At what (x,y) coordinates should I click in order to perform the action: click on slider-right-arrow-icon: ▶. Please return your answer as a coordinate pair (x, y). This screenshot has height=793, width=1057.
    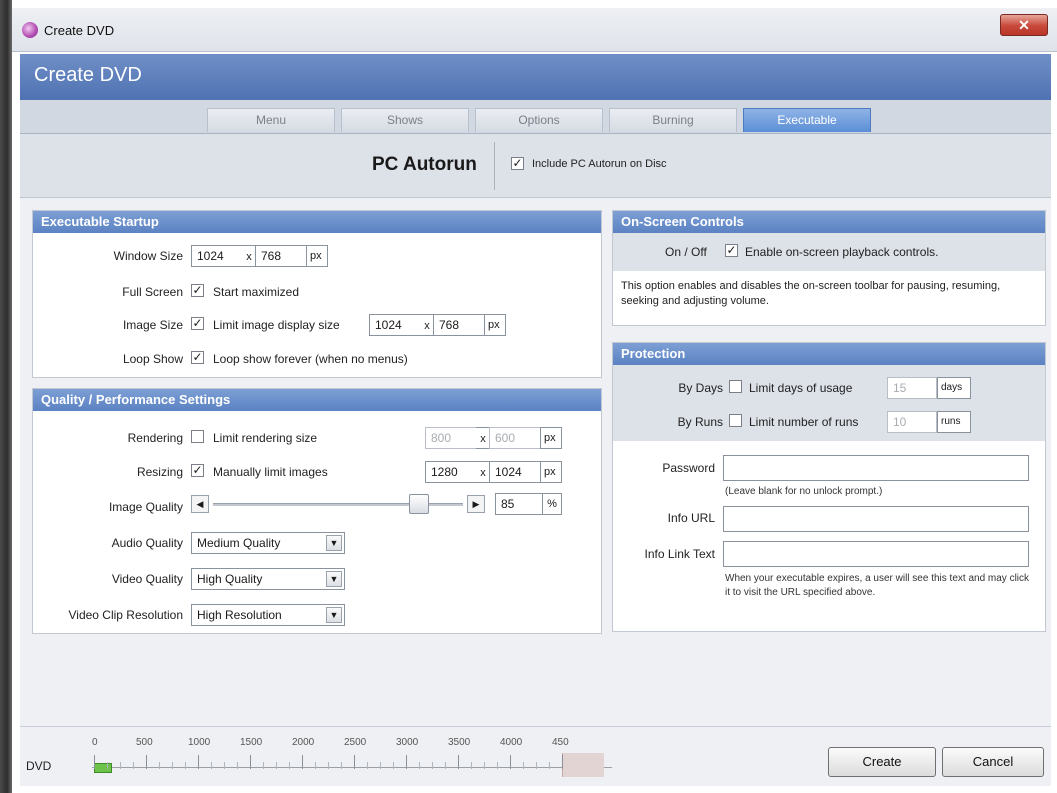
    Looking at the image, I should click on (476, 504).